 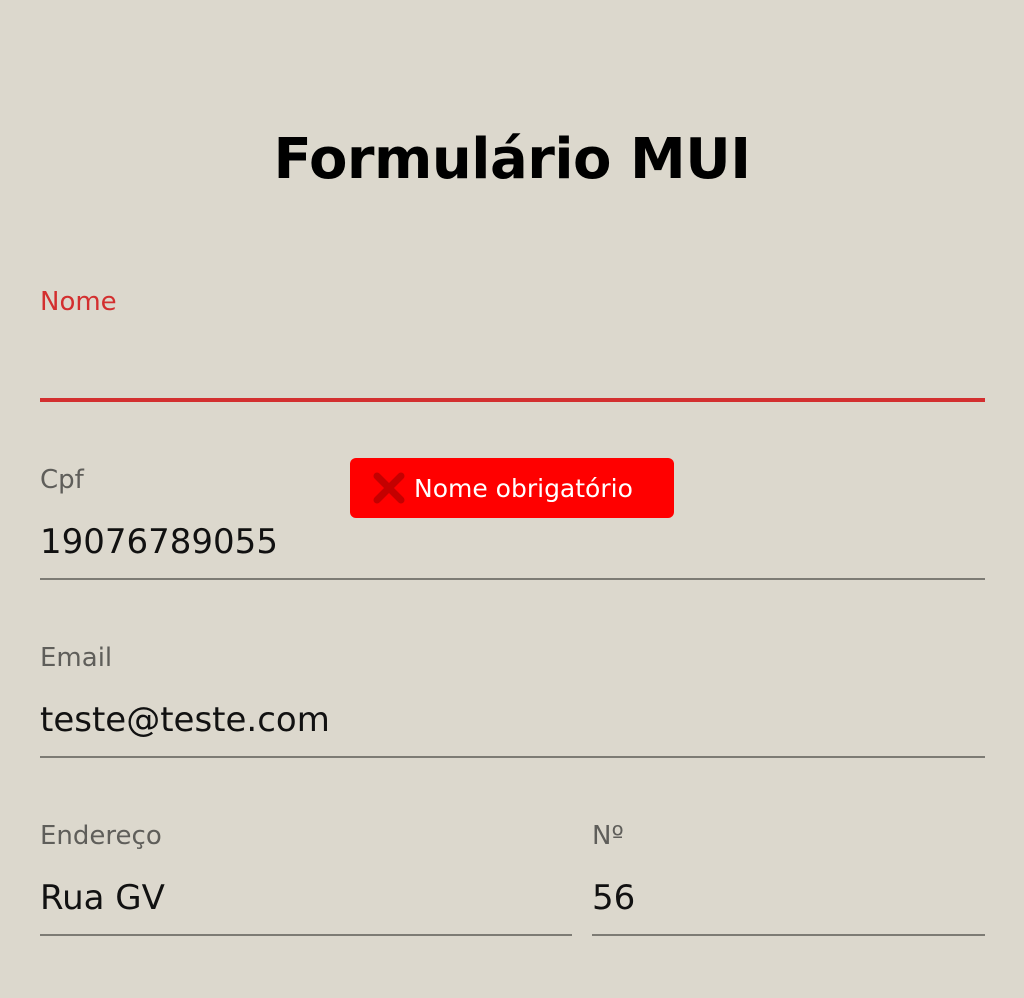 I want to click on numero-label: Nº, so click(x=608, y=836).